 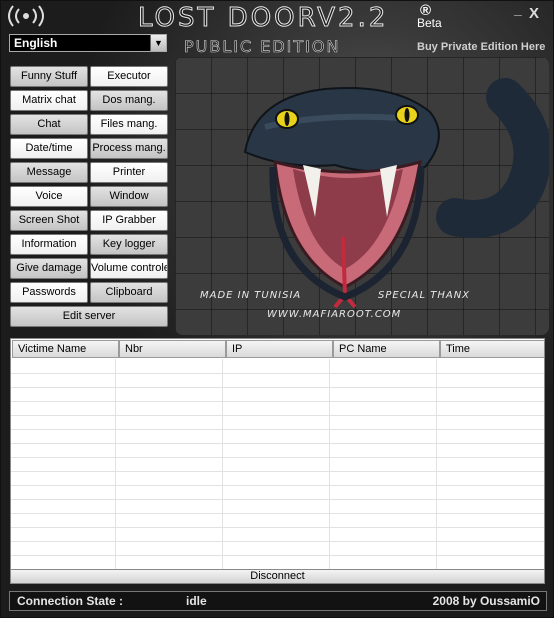 I want to click on passwords-button: Passwords, so click(x=49, y=292).